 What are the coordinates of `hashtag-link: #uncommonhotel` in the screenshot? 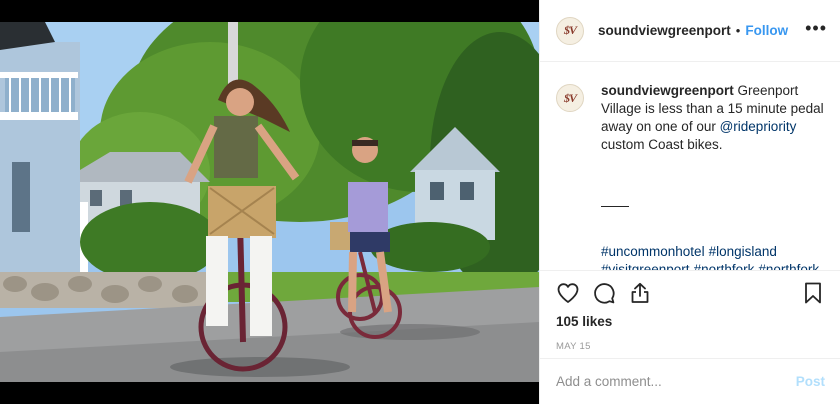 It's located at (653, 252).